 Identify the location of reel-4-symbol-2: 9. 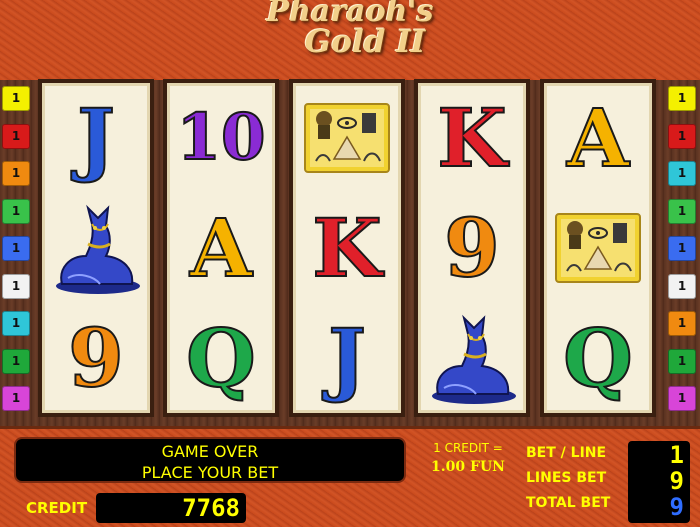
(472, 248).